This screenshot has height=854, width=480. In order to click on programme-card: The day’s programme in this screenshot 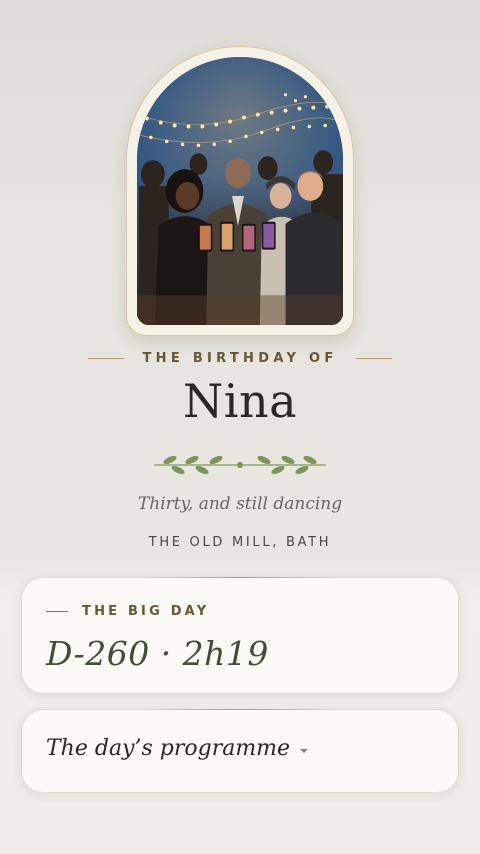, I will do `click(240, 751)`.